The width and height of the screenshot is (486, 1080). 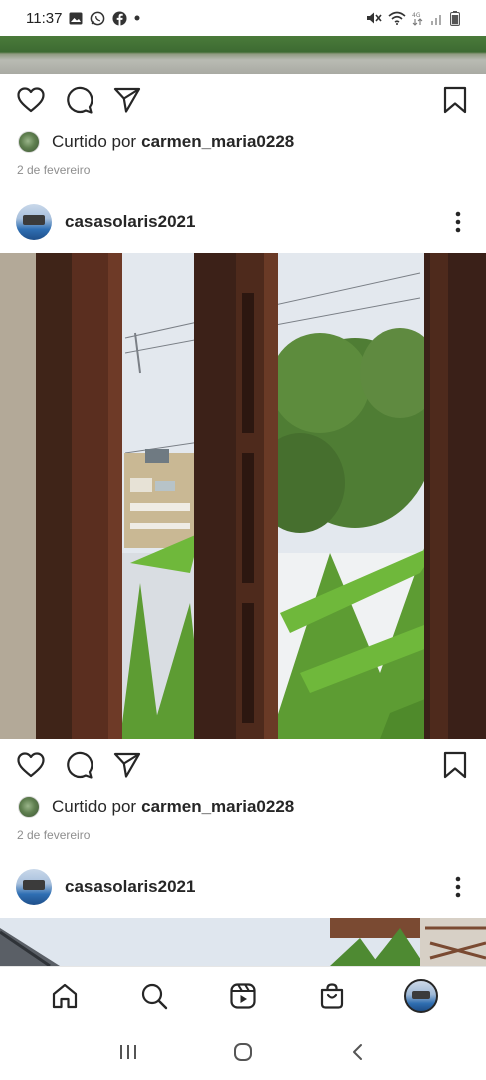 What do you see at coordinates (332, 996) in the screenshot?
I see `shop-icon` at bounding box center [332, 996].